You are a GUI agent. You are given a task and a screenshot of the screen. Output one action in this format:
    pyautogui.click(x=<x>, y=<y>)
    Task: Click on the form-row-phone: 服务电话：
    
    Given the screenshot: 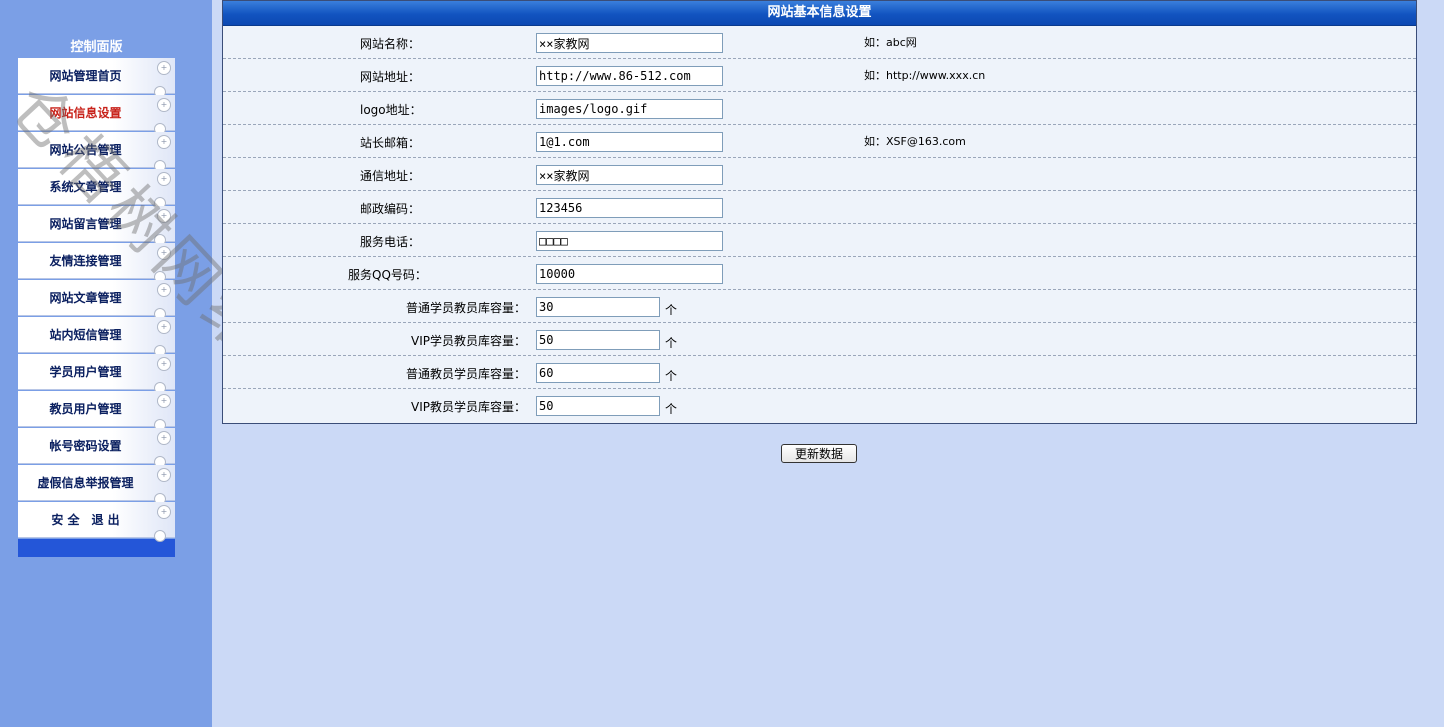 What is the action you would take?
    pyautogui.click(x=819, y=240)
    